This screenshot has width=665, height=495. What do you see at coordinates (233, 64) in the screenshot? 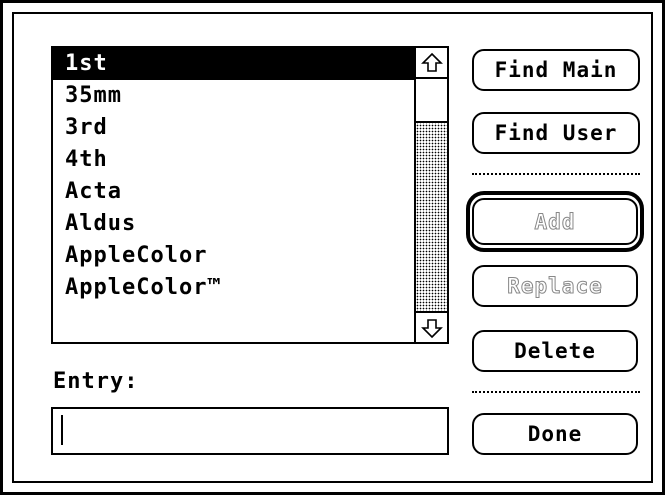
I see `list-item: 1st` at bounding box center [233, 64].